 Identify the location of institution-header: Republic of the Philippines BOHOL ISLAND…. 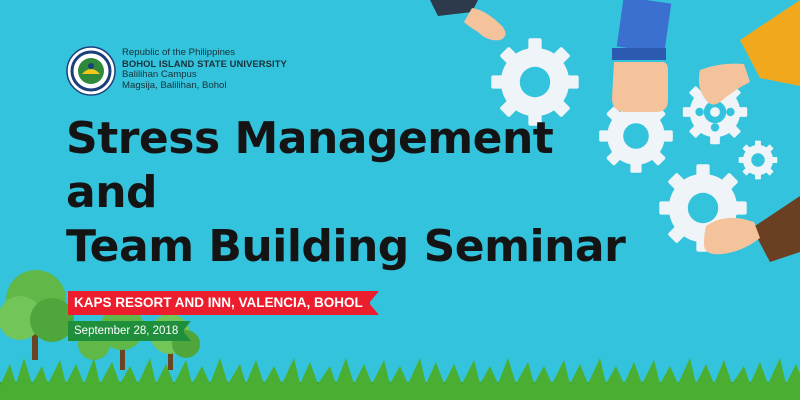
(204, 69).